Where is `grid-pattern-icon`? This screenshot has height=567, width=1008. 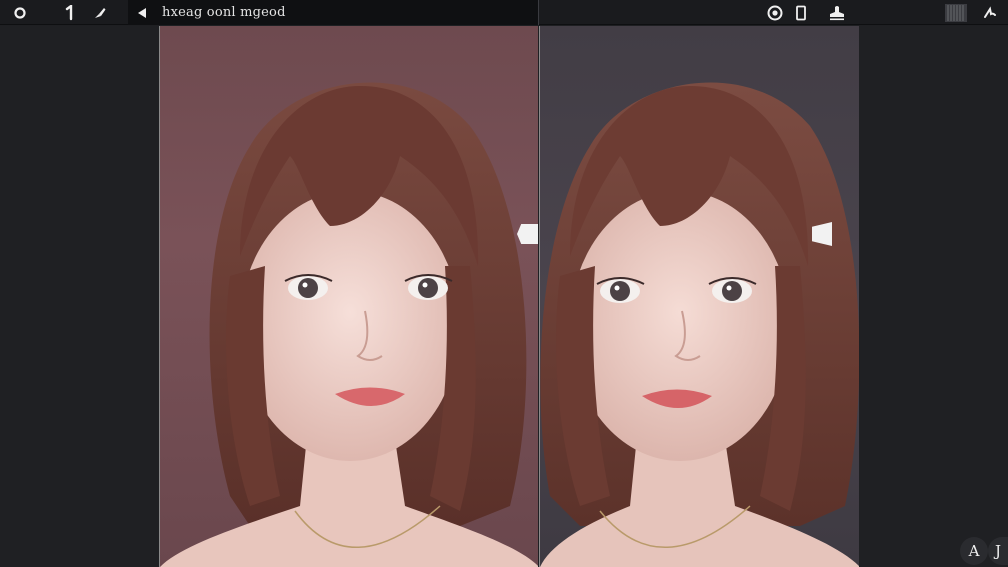 grid-pattern-icon is located at coordinates (956, 12).